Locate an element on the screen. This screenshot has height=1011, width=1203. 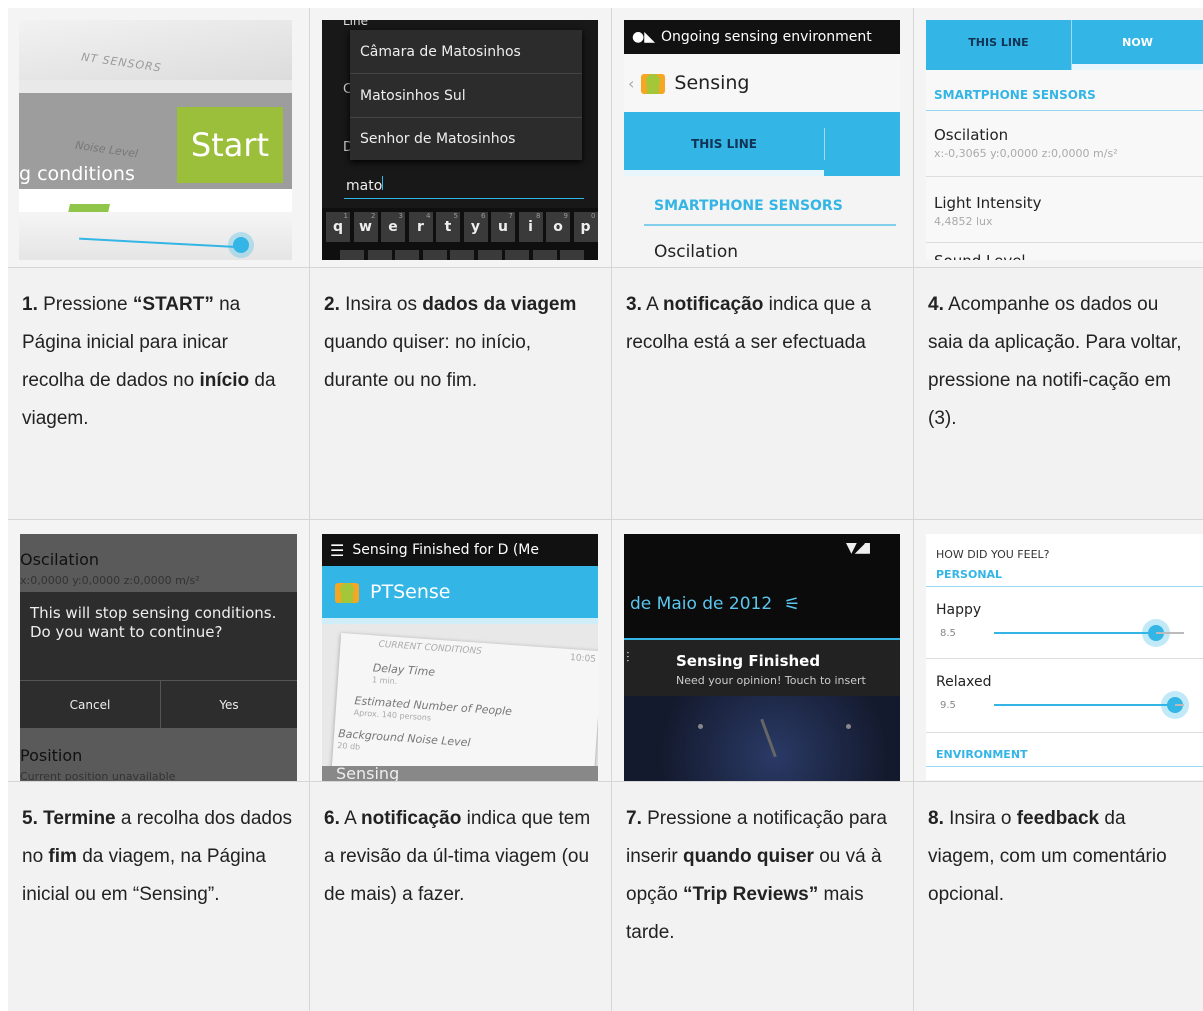
start-button: Start is located at coordinates (230, 145).